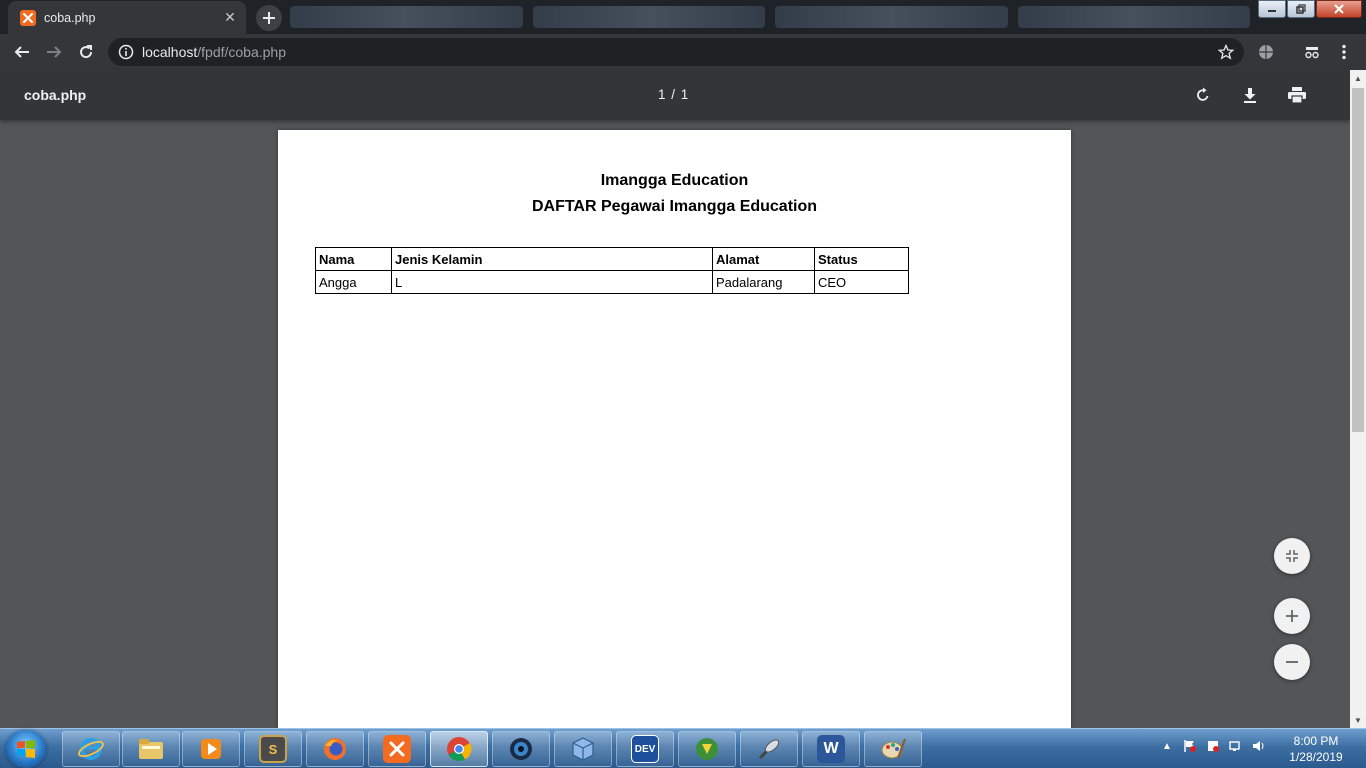 Image resolution: width=1366 pixels, height=768 pixels. Describe the element at coordinates (1316, 741) in the screenshot. I see `clock-time: 8:00 PM` at that location.